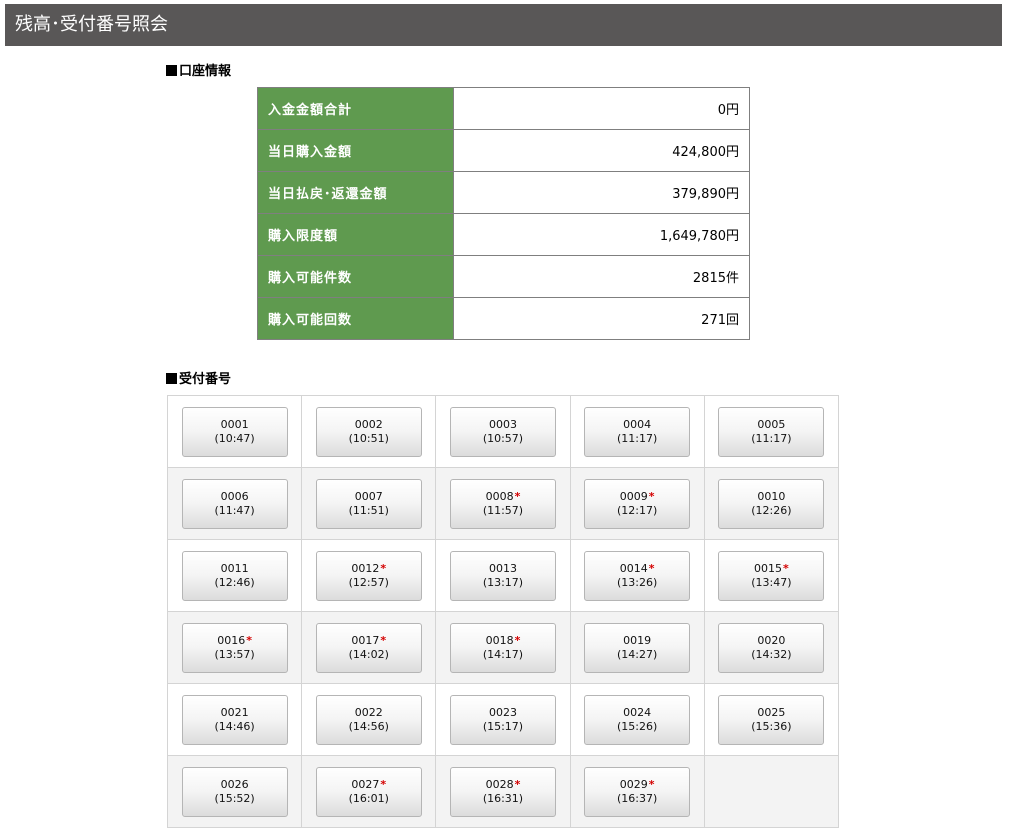  I want to click on reception-slot-button: 0016* (13:57), so click(234, 647).